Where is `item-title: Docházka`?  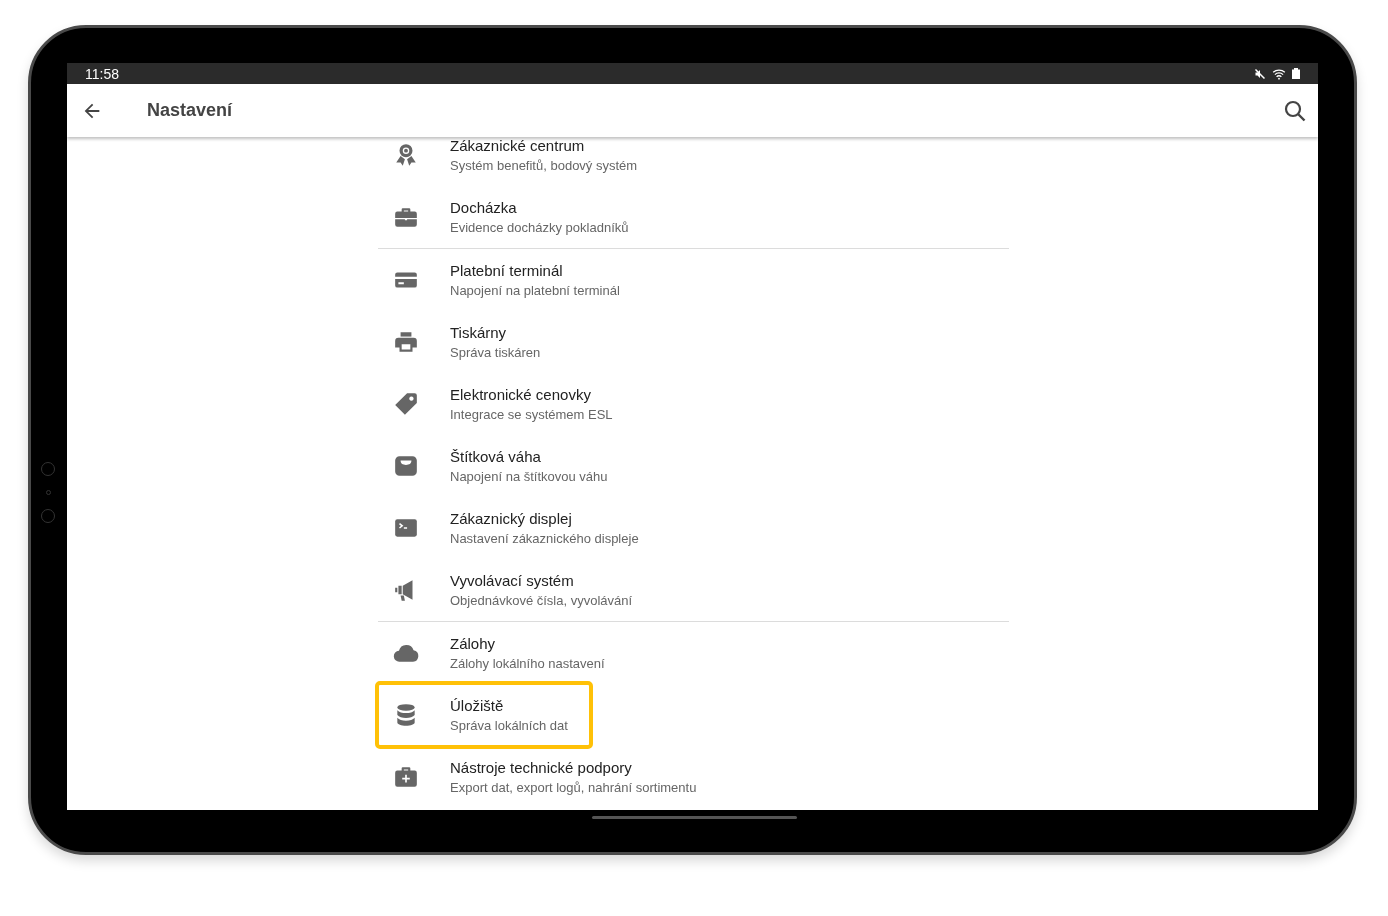 item-title: Docházka is located at coordinates (484, 207).